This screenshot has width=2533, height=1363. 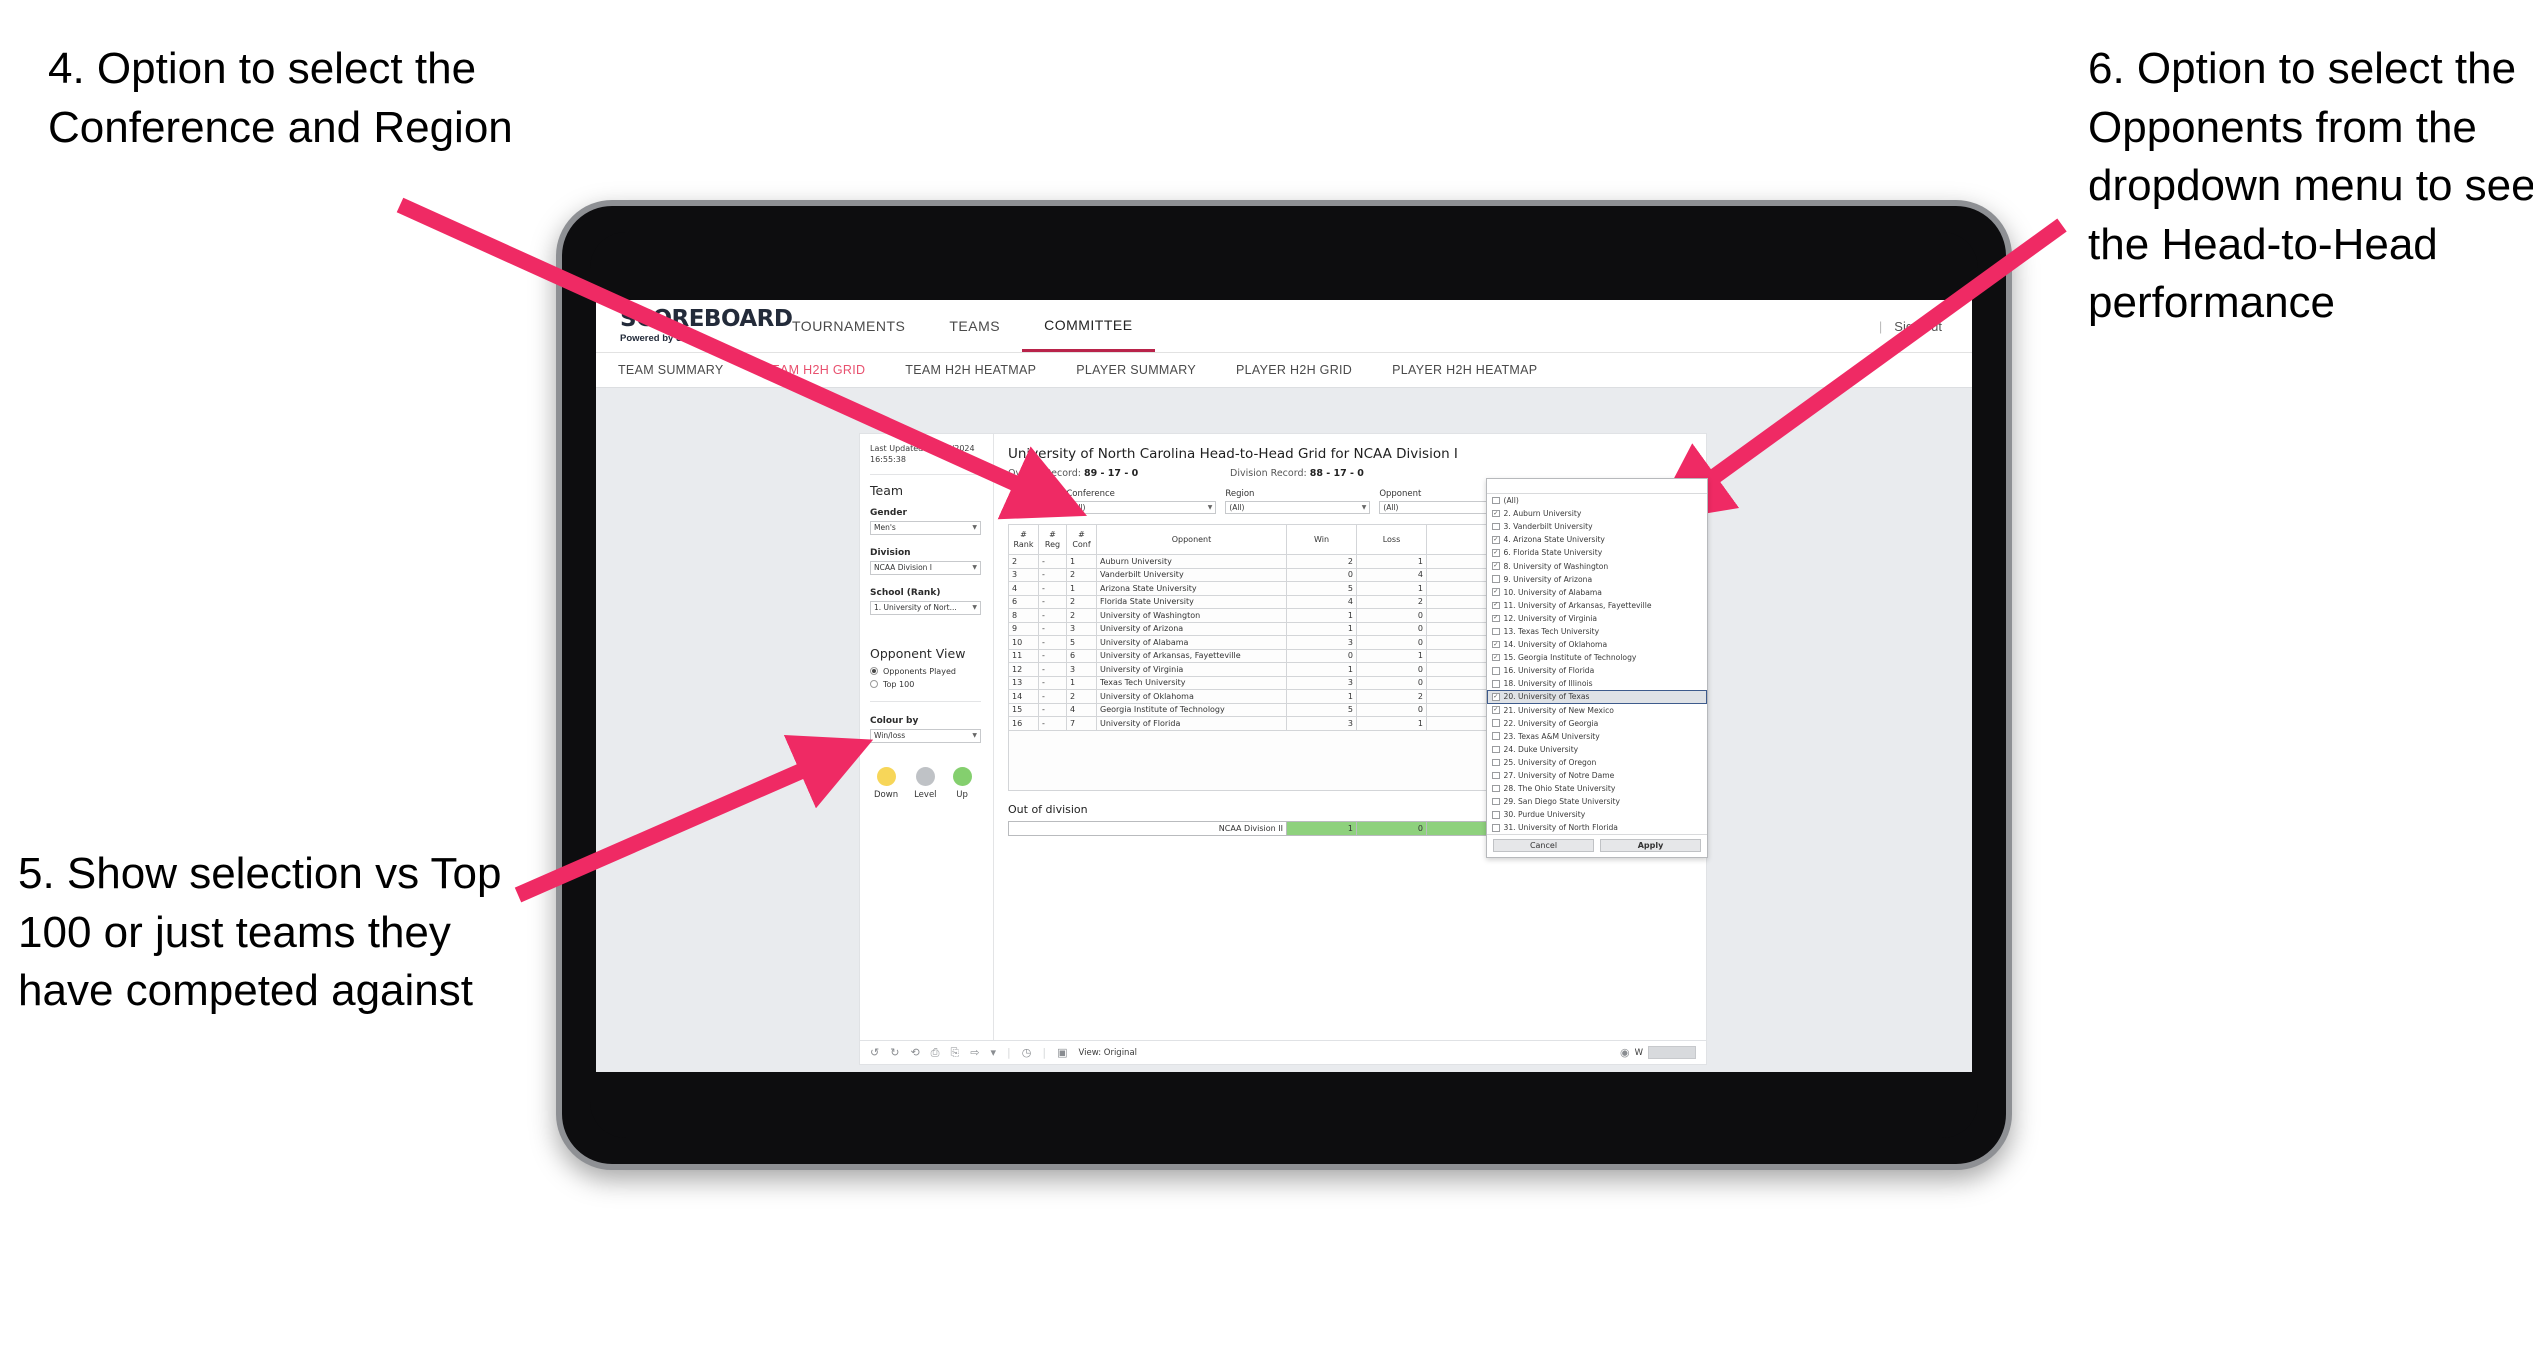 I want to click on opponent-search-input, so click(x=1597, y=486).